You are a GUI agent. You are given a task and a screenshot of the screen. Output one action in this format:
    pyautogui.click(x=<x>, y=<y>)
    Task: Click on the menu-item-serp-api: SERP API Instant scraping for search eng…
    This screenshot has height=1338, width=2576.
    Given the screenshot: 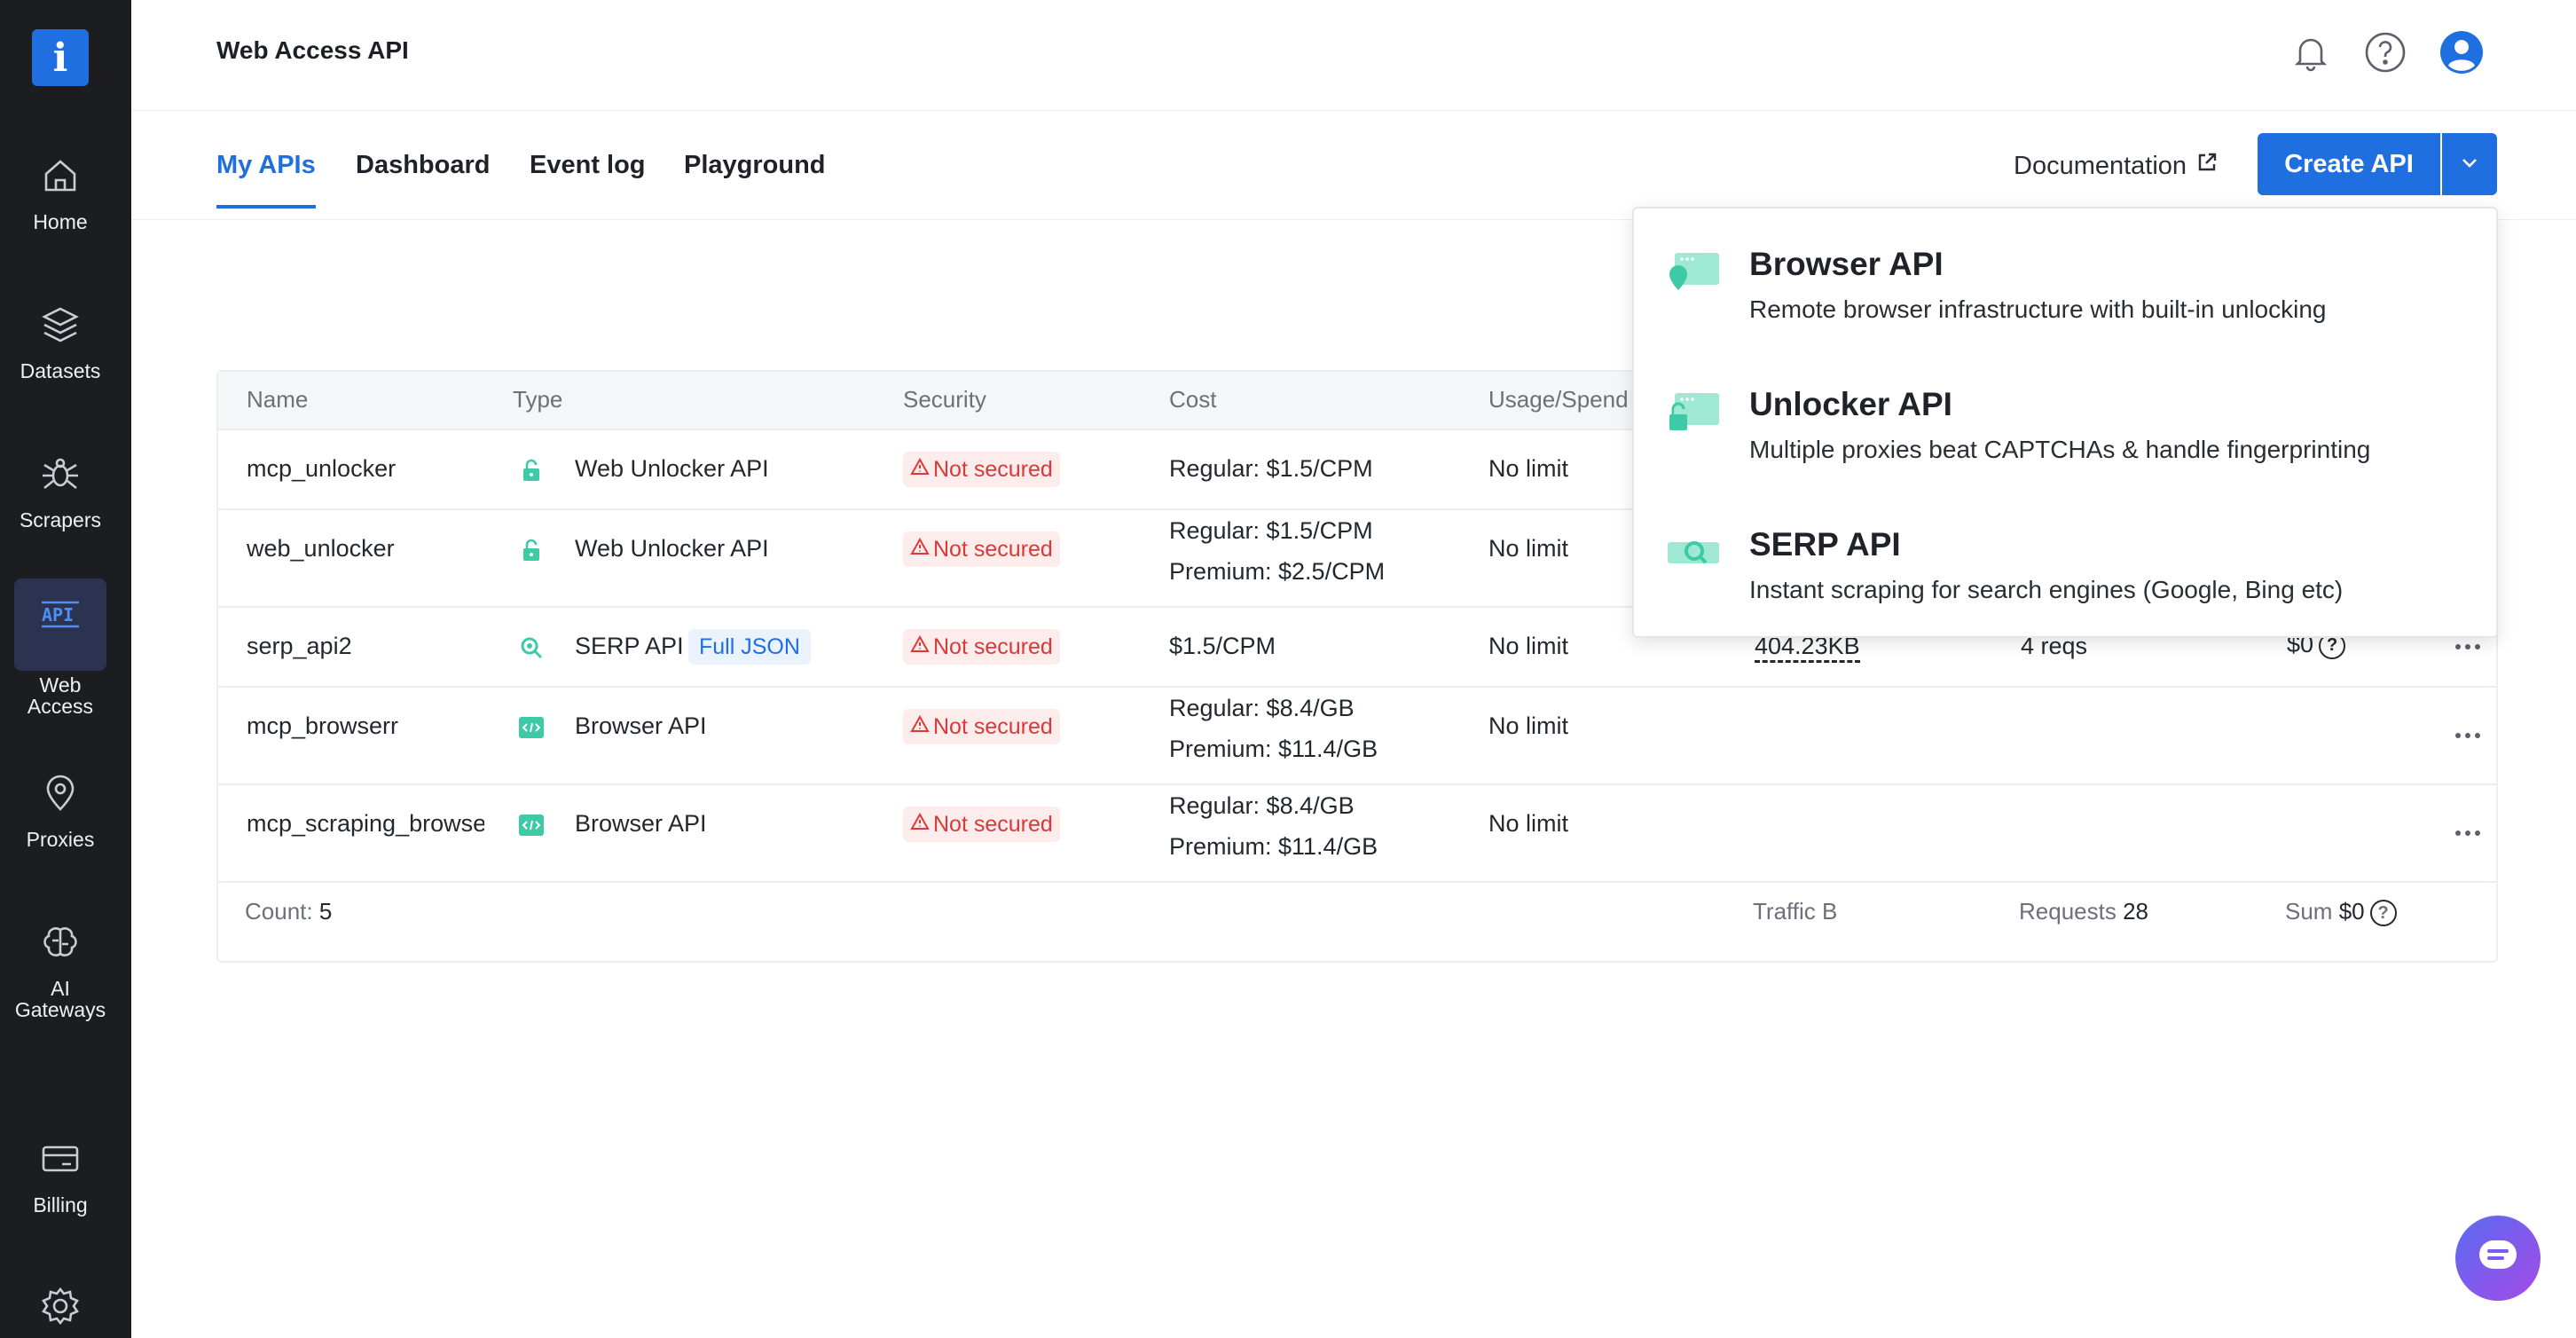 What is the action you would take?
    pyautogui.click(x=2065, y=558)
    